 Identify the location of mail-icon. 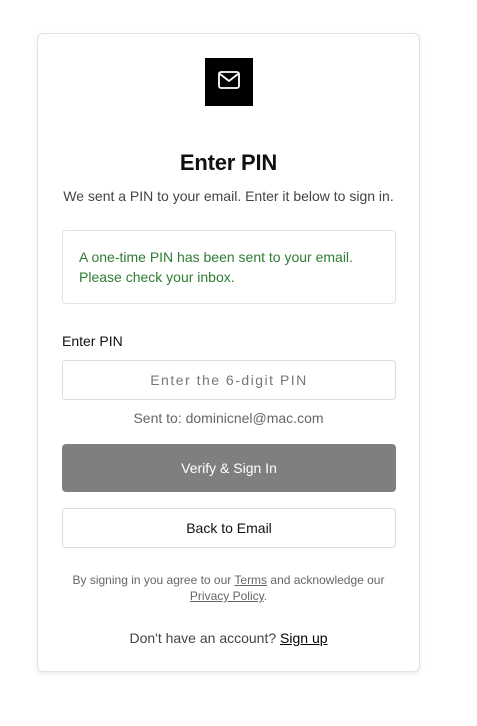
(229, 82).